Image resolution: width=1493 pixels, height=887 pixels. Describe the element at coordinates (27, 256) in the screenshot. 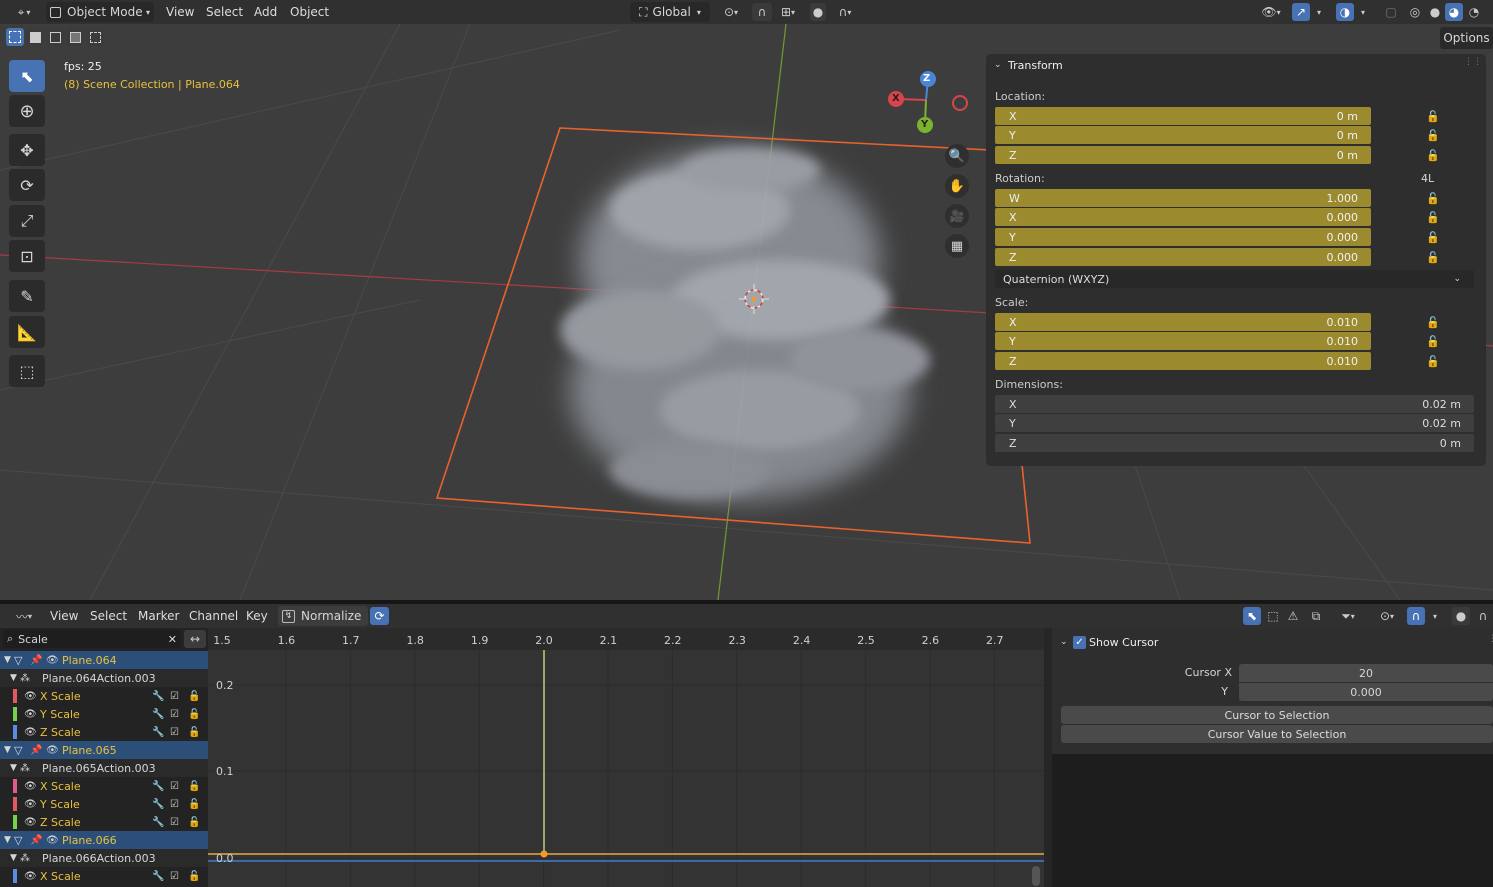

I see `transform-tool: ⊡` at that location.